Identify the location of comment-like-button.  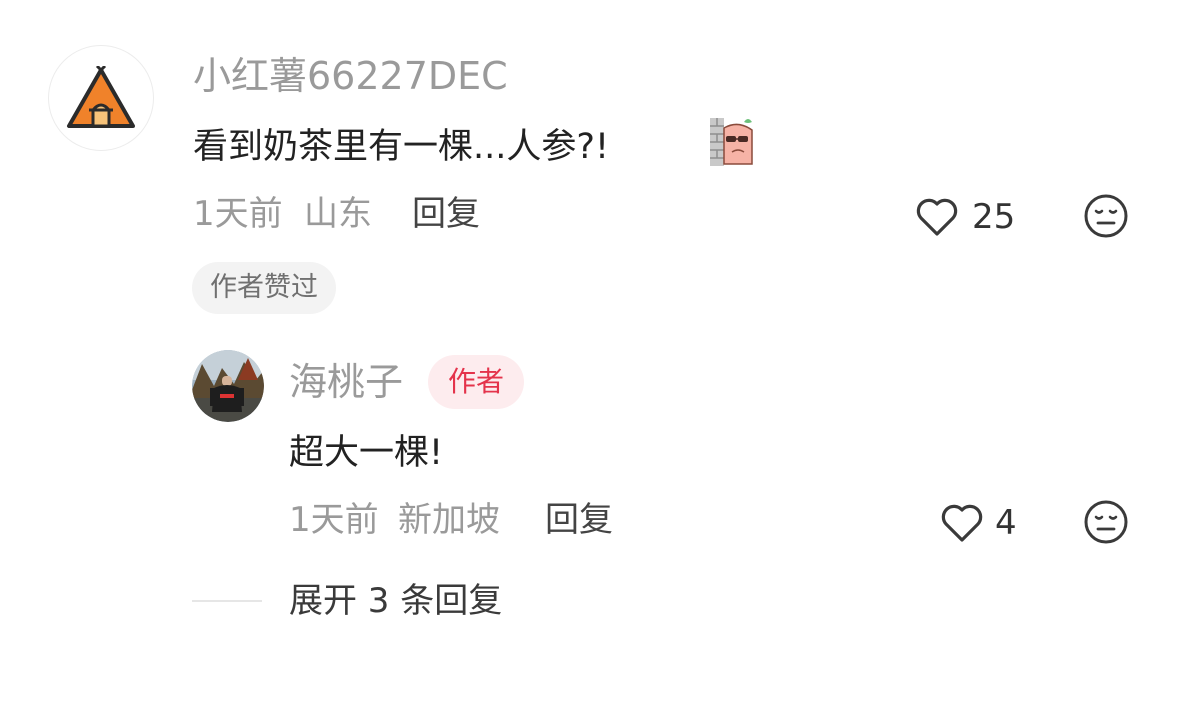
(937, 217).